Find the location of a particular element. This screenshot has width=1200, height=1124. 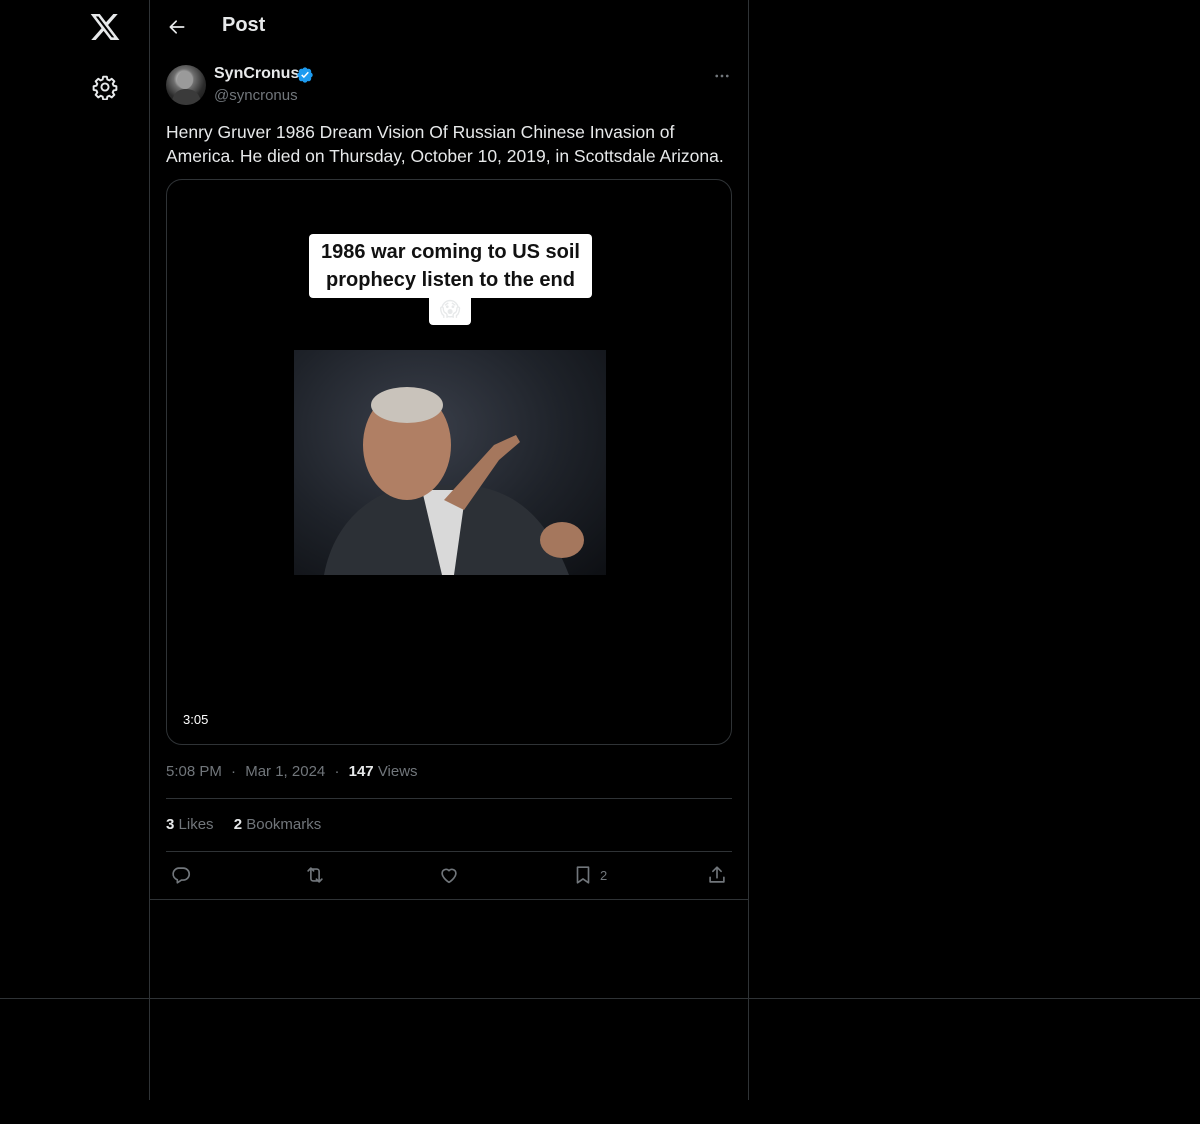

repost-button is located at coordinates (315, 875).